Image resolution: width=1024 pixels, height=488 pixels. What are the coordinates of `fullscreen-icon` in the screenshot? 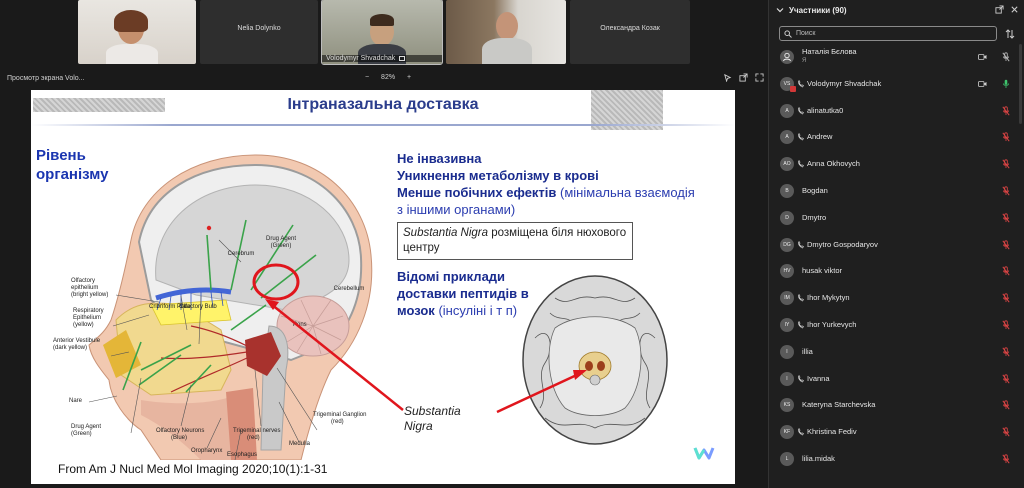 It's located at (759, 77).